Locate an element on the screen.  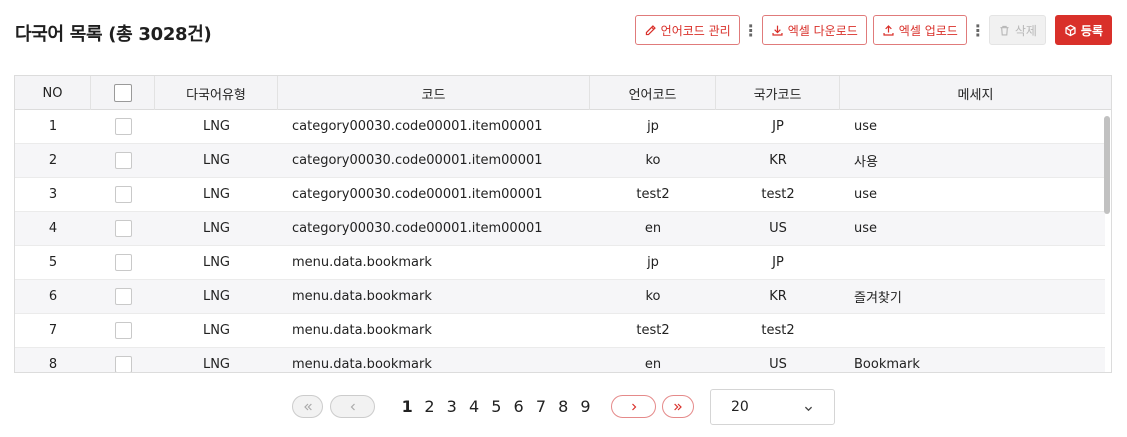
column-header-type: 다국어유형 is located at coordinates (216, 93).